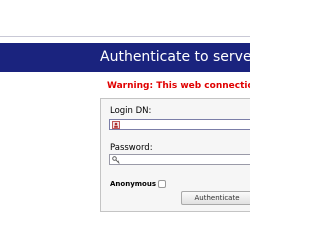 This screenshot has height=250, width=320. I want to click on login-dn-label: Login DN:, so click(131, 111).